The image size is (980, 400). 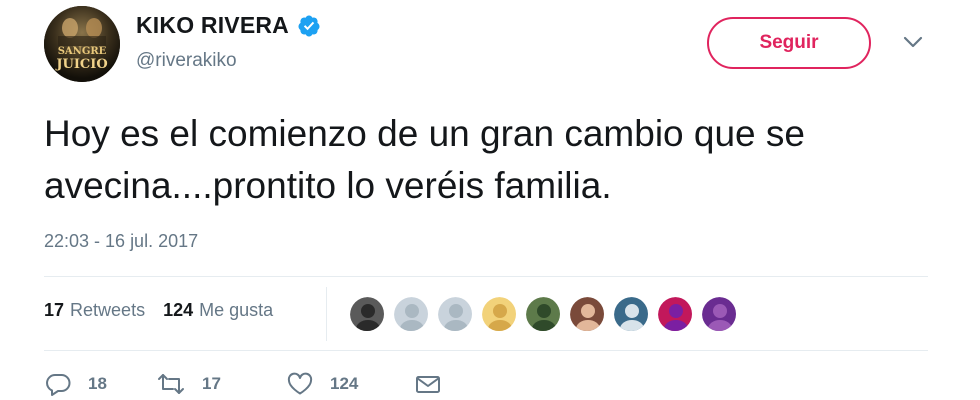 I want to click on like-count: 124, so click(x=344, y=383).